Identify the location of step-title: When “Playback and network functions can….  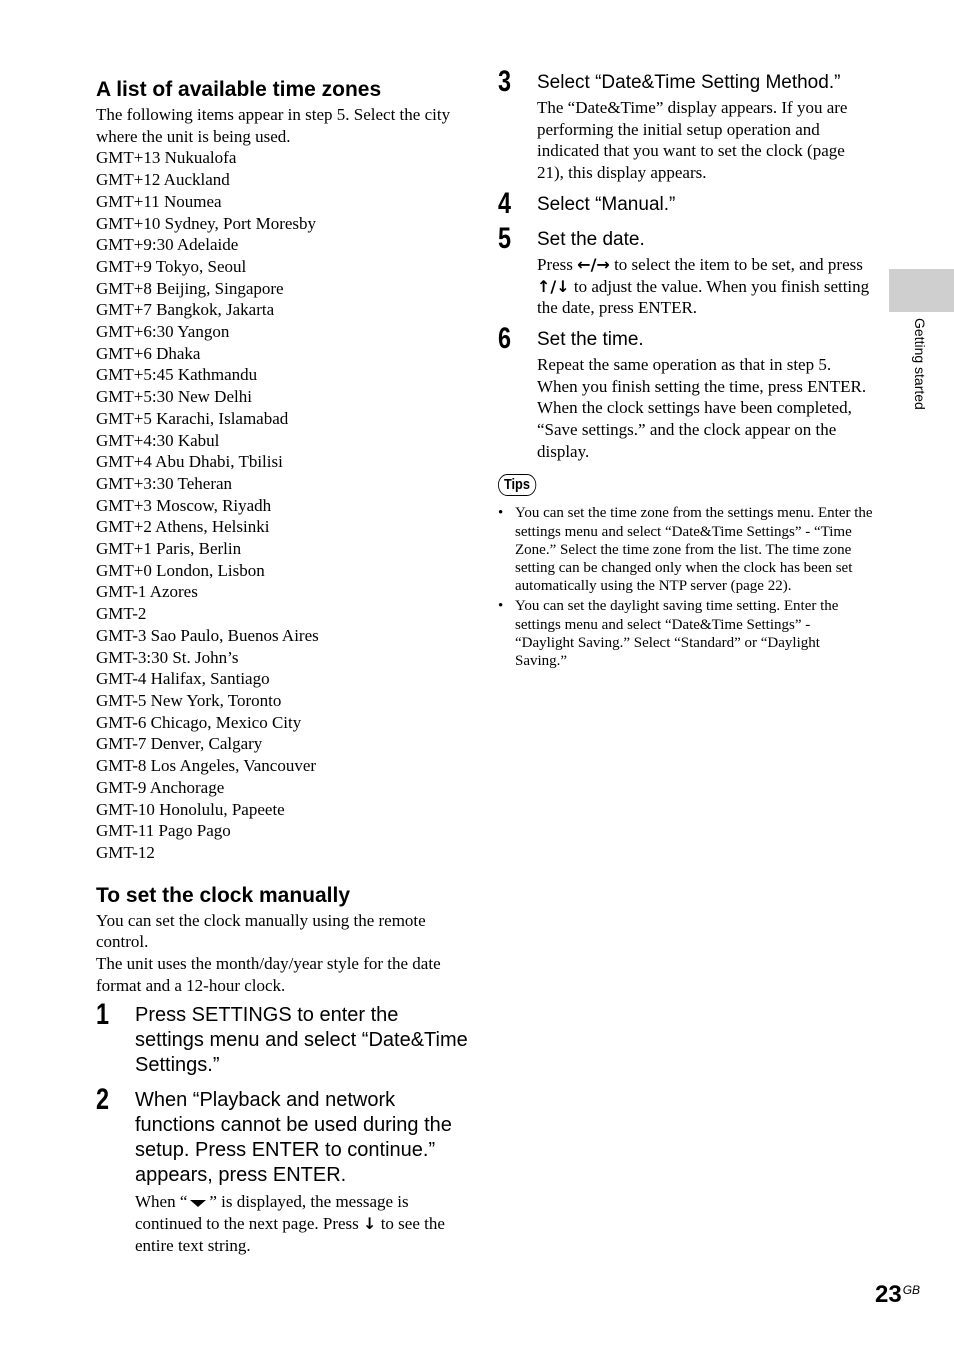
(293, 1138).